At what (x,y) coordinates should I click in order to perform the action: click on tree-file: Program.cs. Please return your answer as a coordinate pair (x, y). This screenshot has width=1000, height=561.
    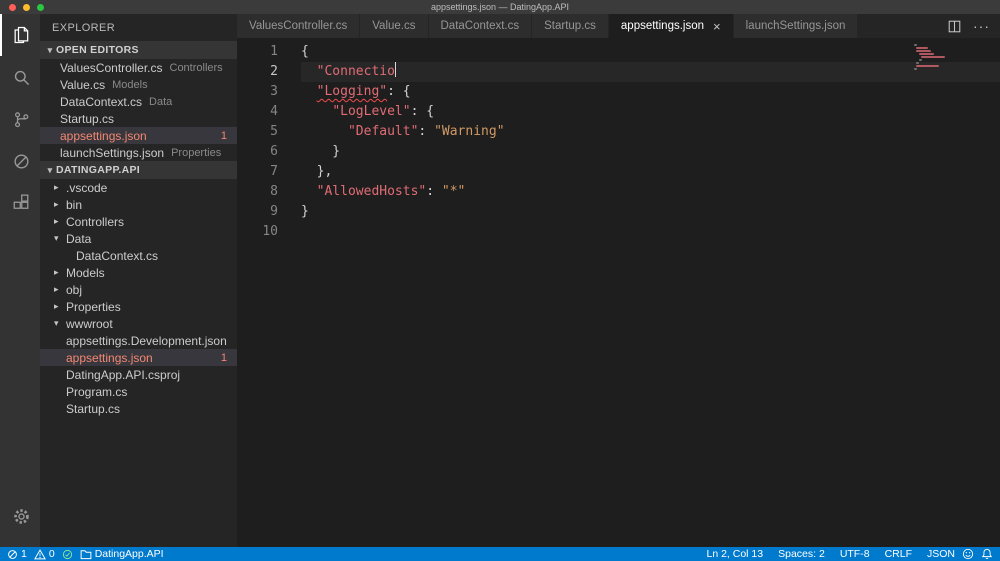
    Looking at the image, I should click on (138, 391).